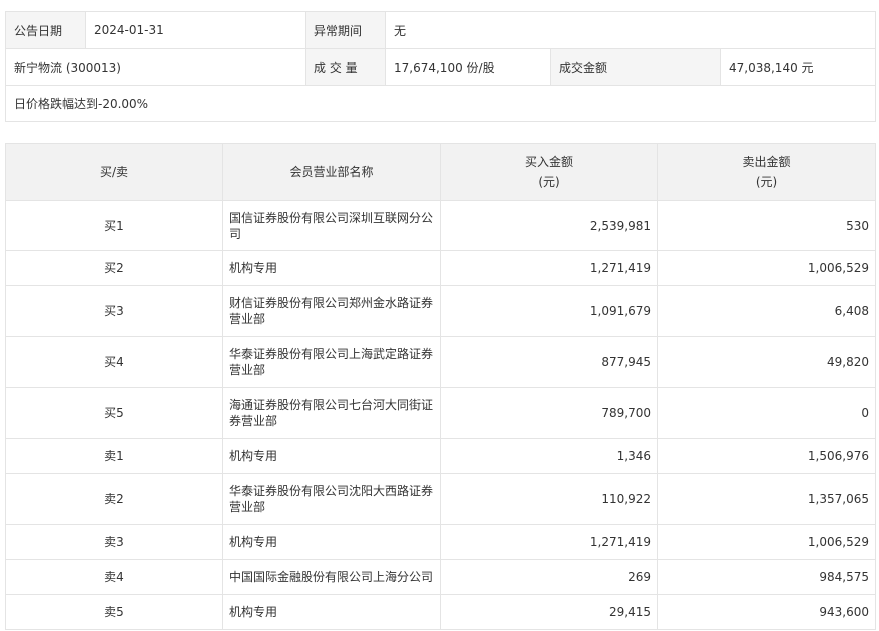  I want to click on reason-text: 日价格跌幅达到-20.00%, so click(440, 103).